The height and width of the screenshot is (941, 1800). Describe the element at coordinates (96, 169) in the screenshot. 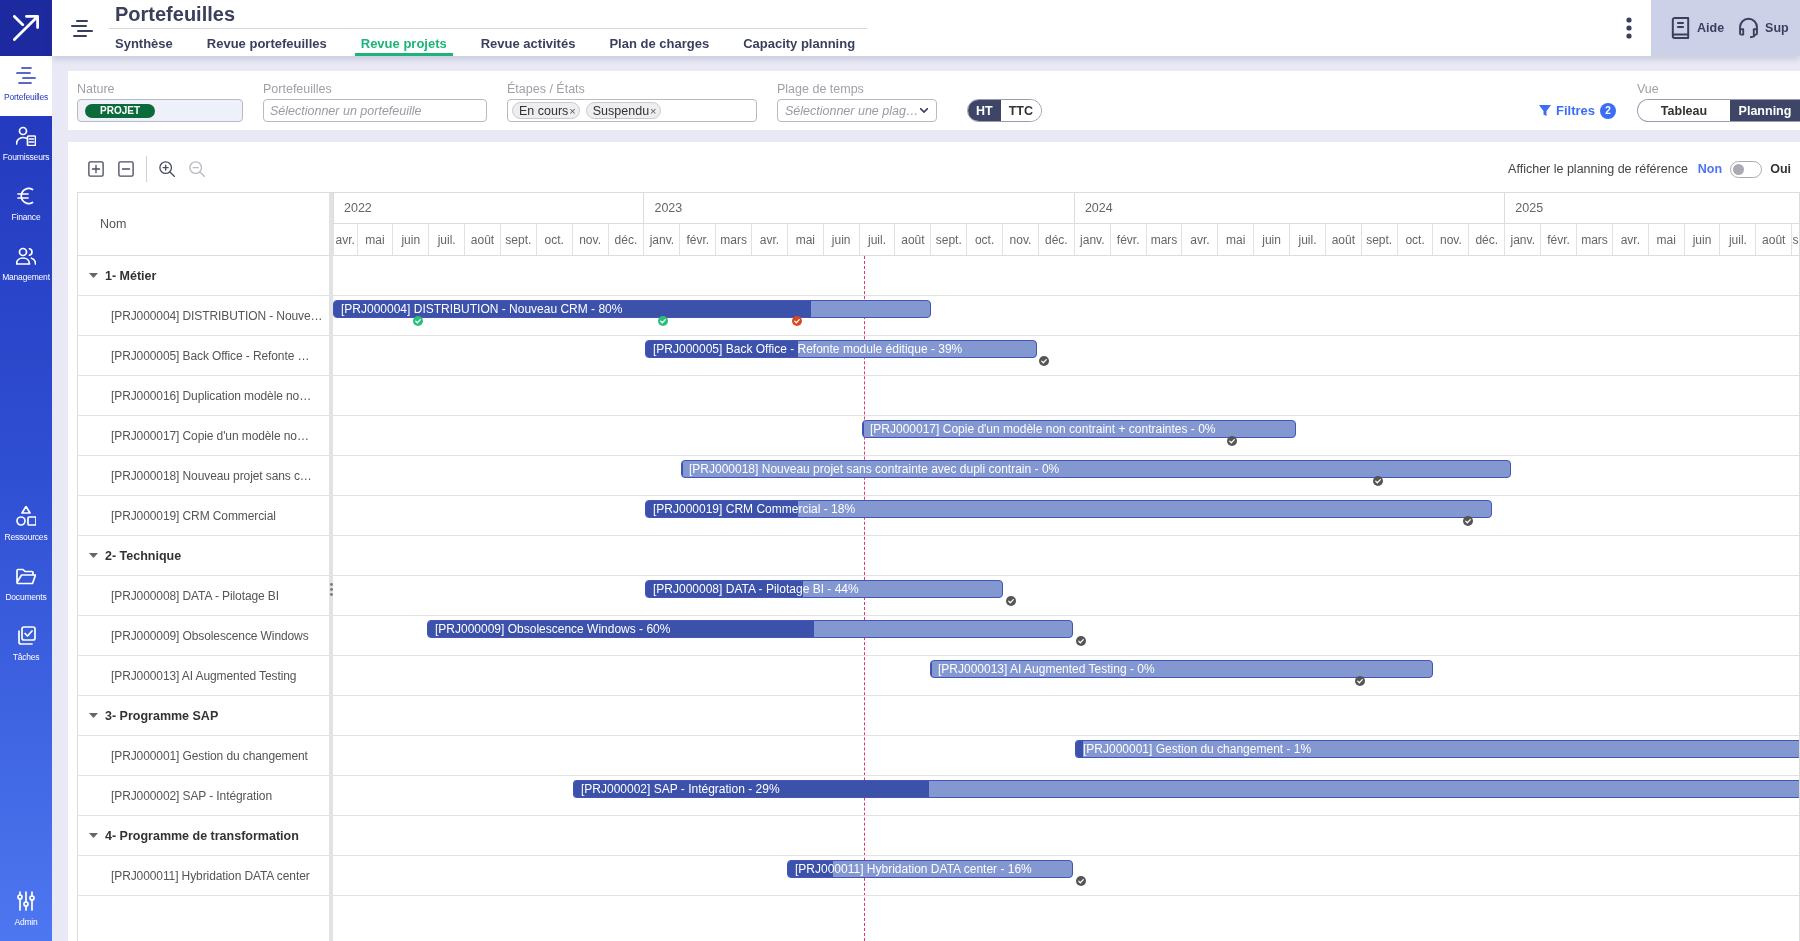

I see `expand-all-button` at that location.